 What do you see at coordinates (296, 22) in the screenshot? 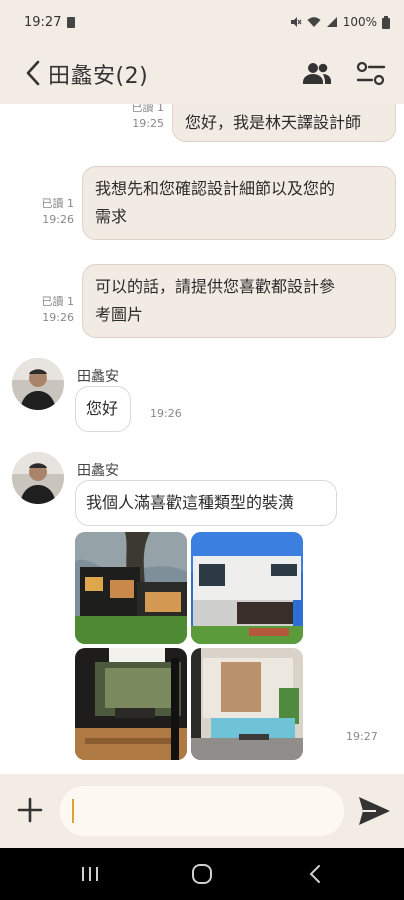
I see `mute-icon` at bounding box center [296, 22].